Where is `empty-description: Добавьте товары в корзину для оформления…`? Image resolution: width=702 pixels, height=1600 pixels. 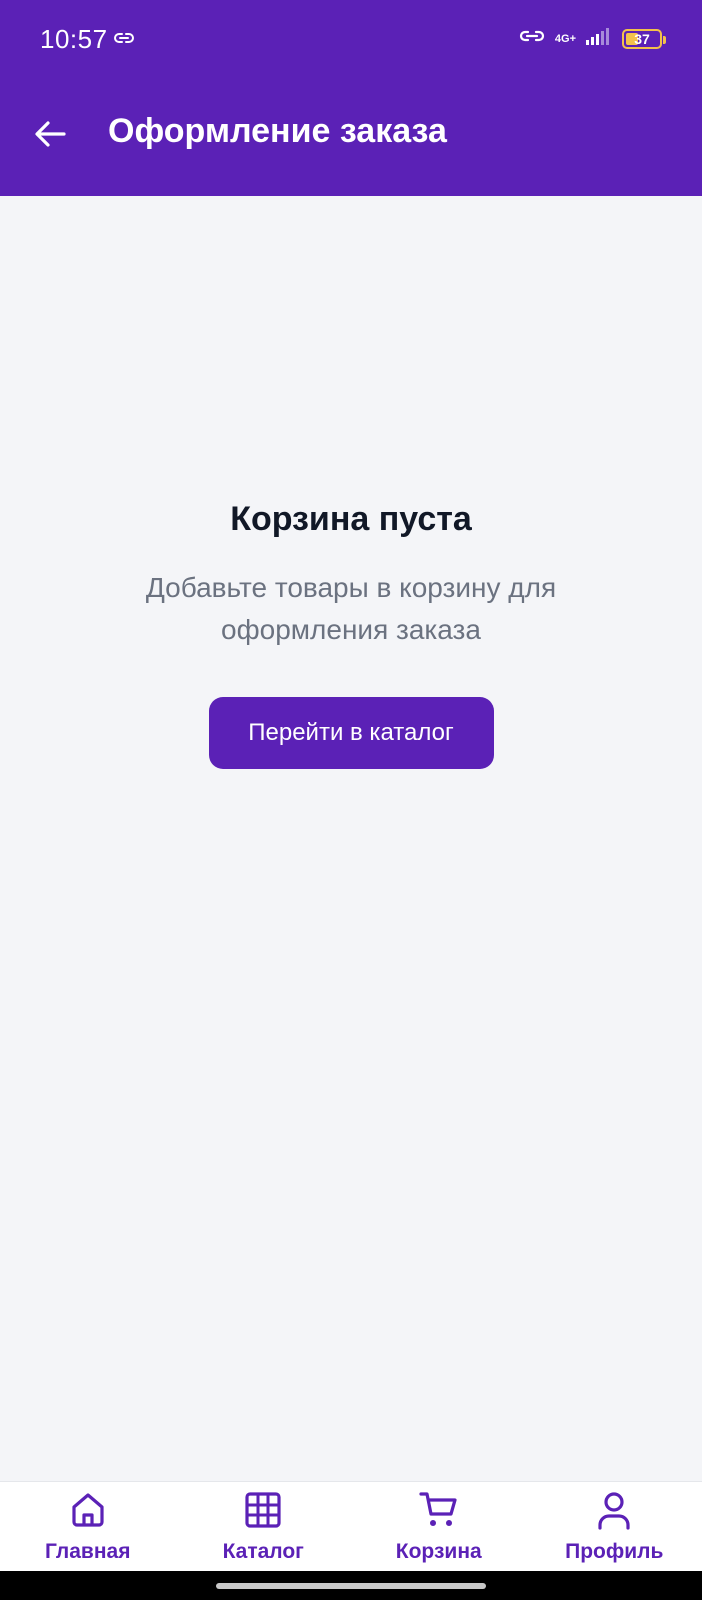 empty-description: Добавьте товары в корзину для оформления… is located at coordinates (351, 608).